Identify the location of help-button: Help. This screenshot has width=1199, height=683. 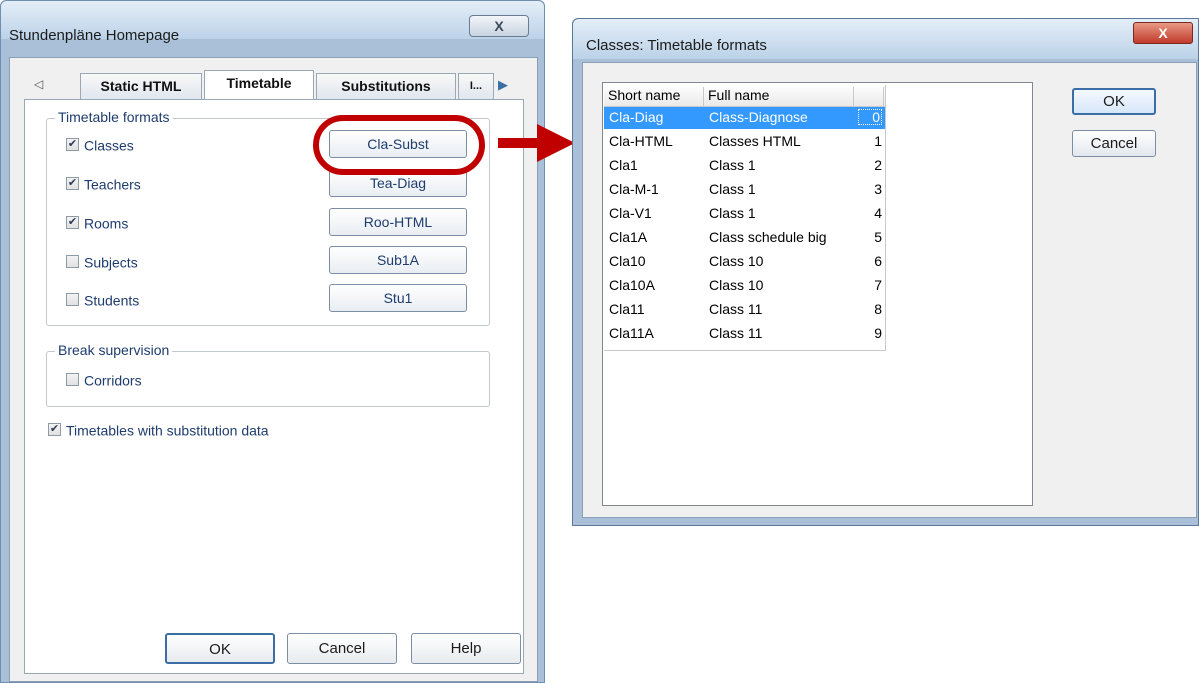
(466, 648).